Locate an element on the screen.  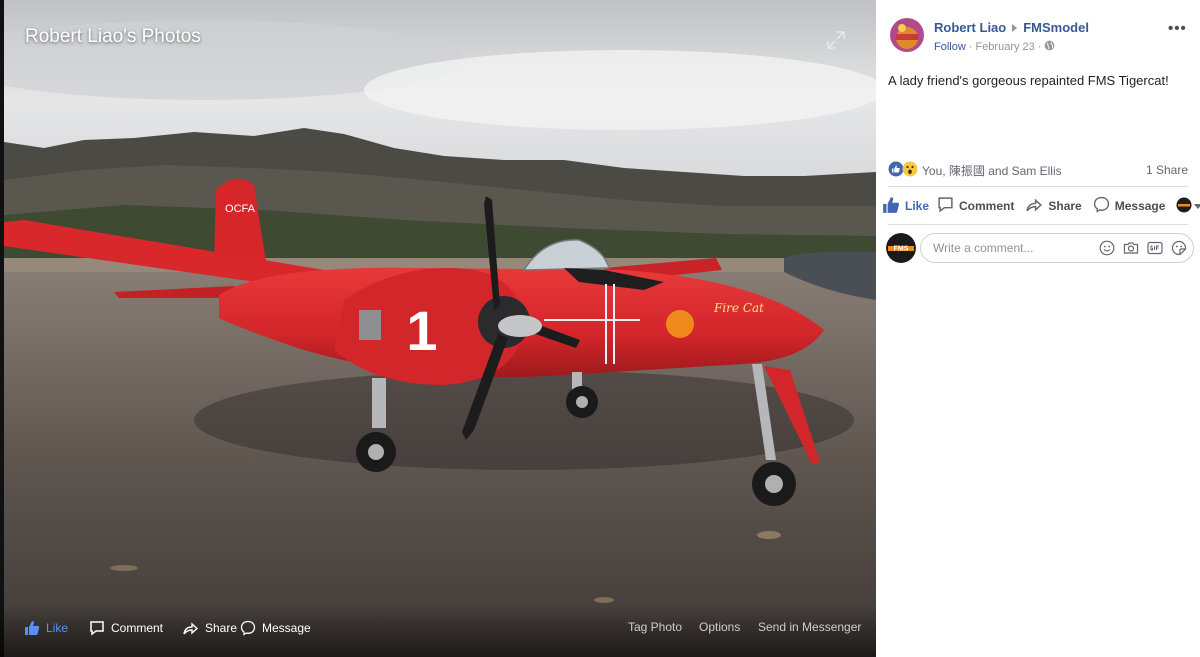
photo-message-button: Message is located at coordinates (275, 628).